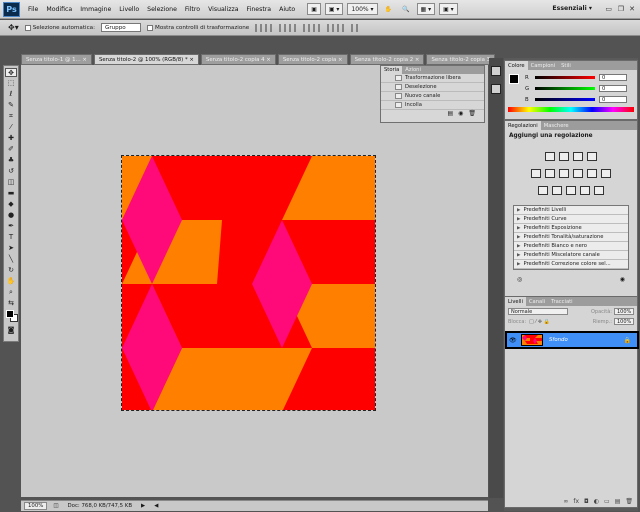 This screenshot has height=512, width=640. What do you see at coordinates (11, 259) in the screenshot?
I see `shape-tool-icon: ╲` at bounding box center [11, 259].